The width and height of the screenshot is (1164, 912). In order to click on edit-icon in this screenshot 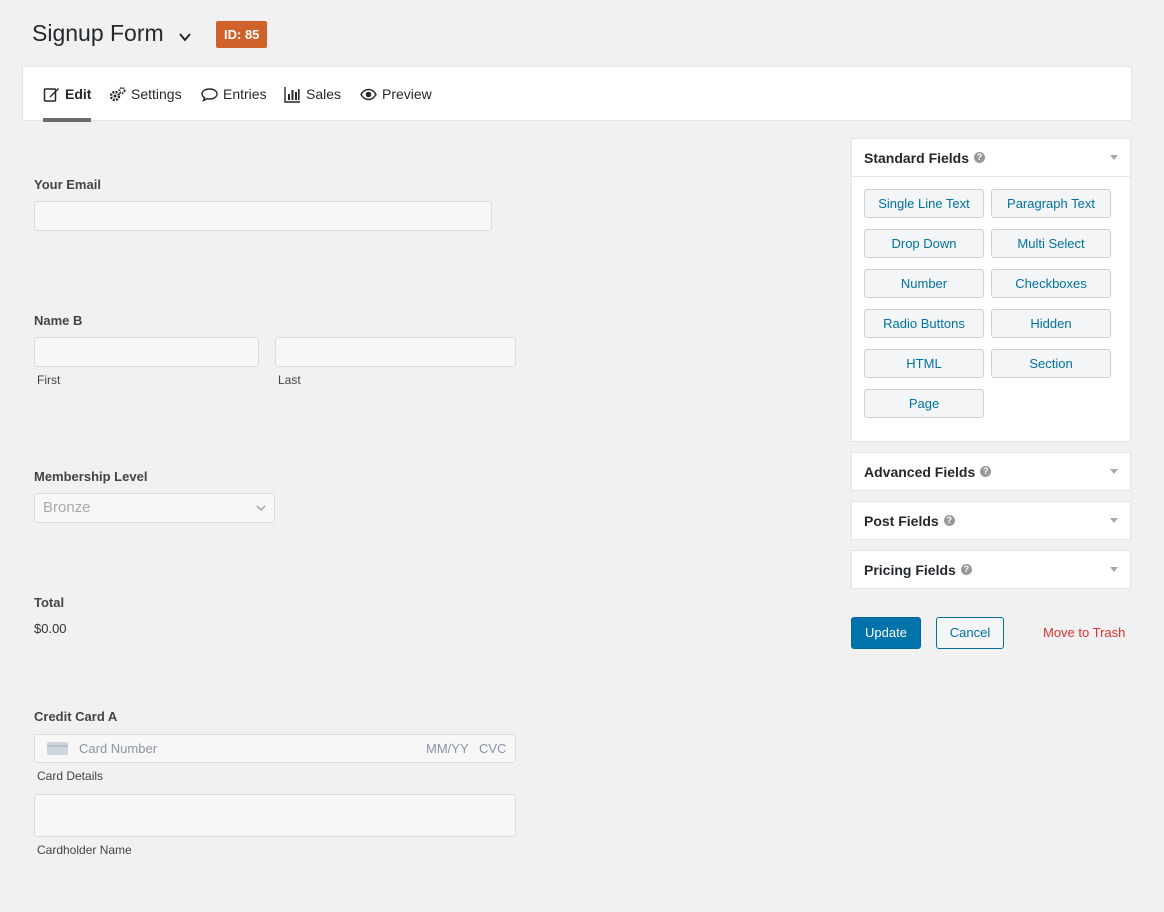, I will do `click(51, 94)`.